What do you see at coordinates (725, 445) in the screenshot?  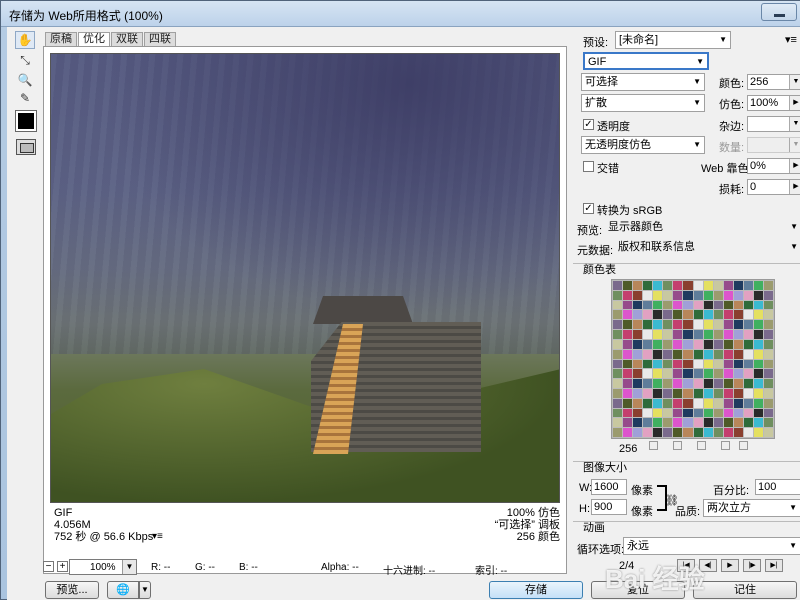 I see `new-color-icon` at bounding box center [725, 445].